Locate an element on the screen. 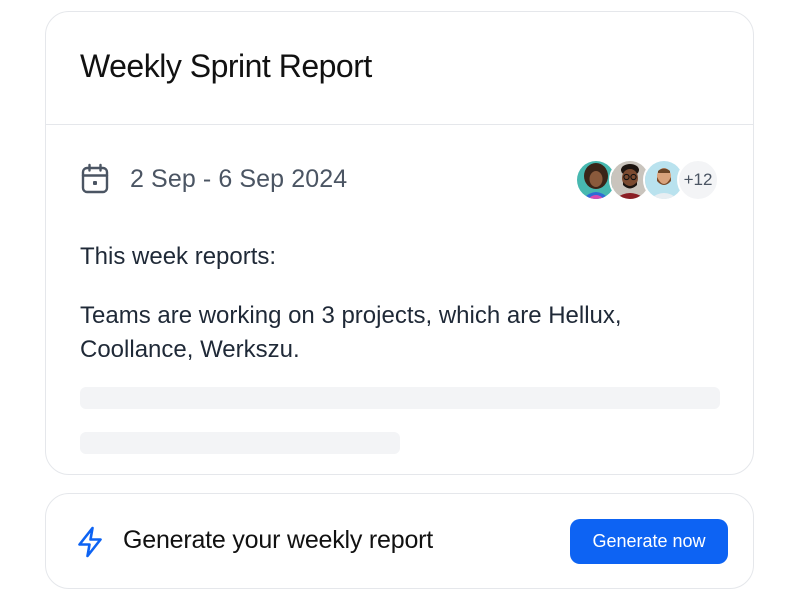  generate-now-button: Generate now is located at coordinates (649, 541).